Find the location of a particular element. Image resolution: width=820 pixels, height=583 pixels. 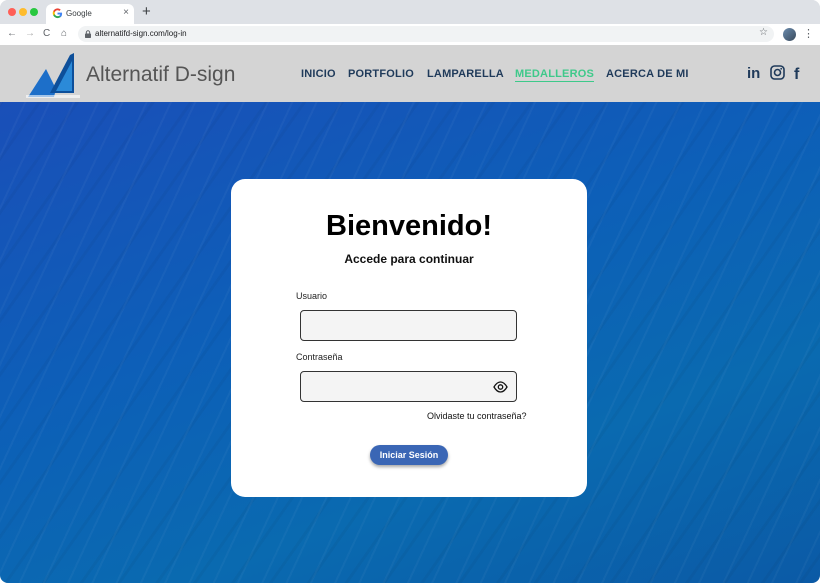

minimize-window-button is located at coordinates (23, 12).